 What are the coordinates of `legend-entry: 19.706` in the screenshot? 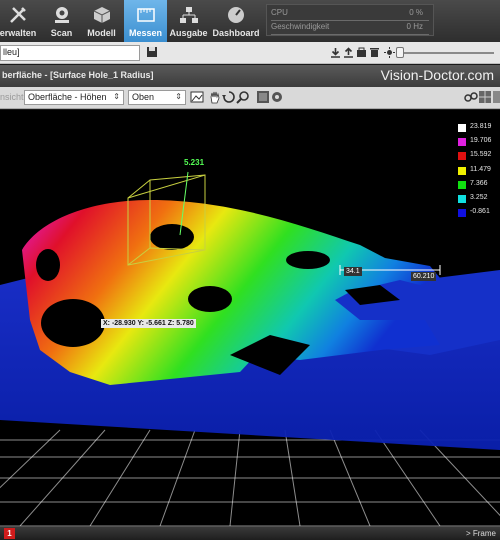 It's located at (477, 143).